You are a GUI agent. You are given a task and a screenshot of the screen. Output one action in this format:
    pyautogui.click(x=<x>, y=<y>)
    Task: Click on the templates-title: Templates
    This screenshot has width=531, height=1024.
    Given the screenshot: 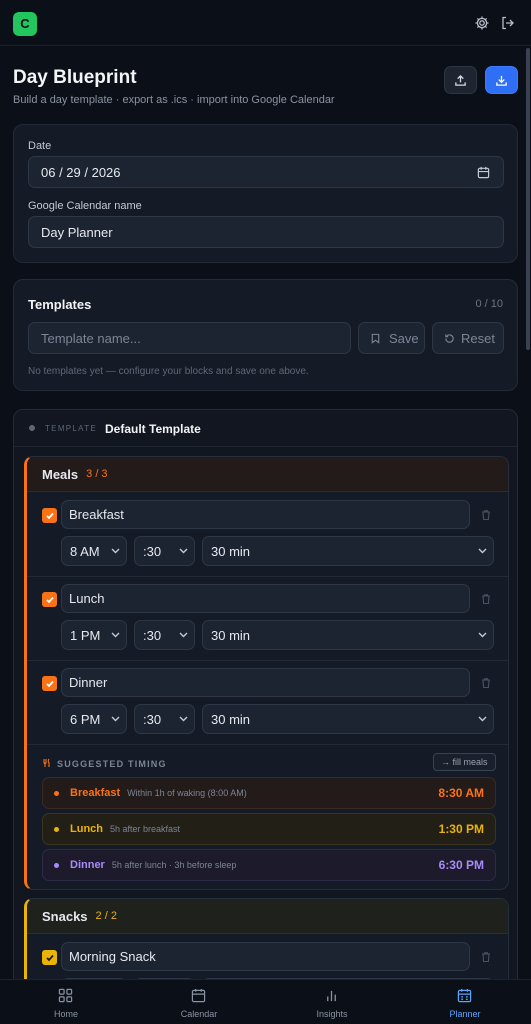 What is the action you would take?
    pyautogui.click(x=60, y=304)
    